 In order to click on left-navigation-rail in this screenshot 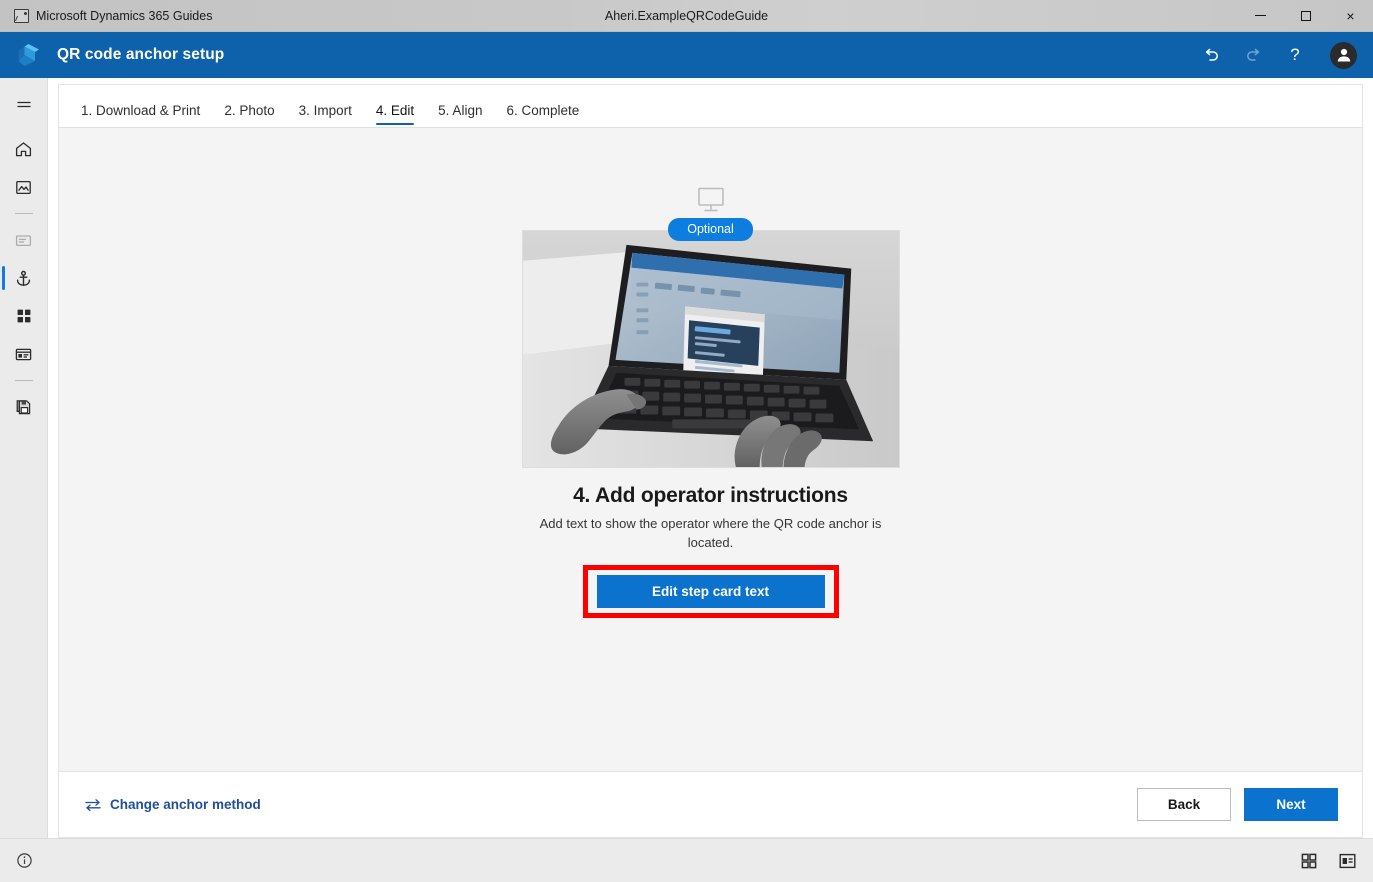, I will do `click(24, 458)`.